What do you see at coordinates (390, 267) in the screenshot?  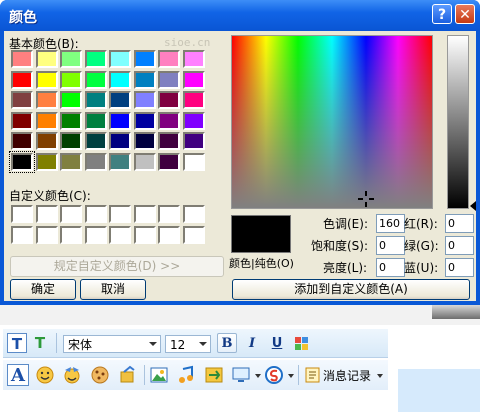 I see `luminance-field: 0` at bounding box center [390, 267].